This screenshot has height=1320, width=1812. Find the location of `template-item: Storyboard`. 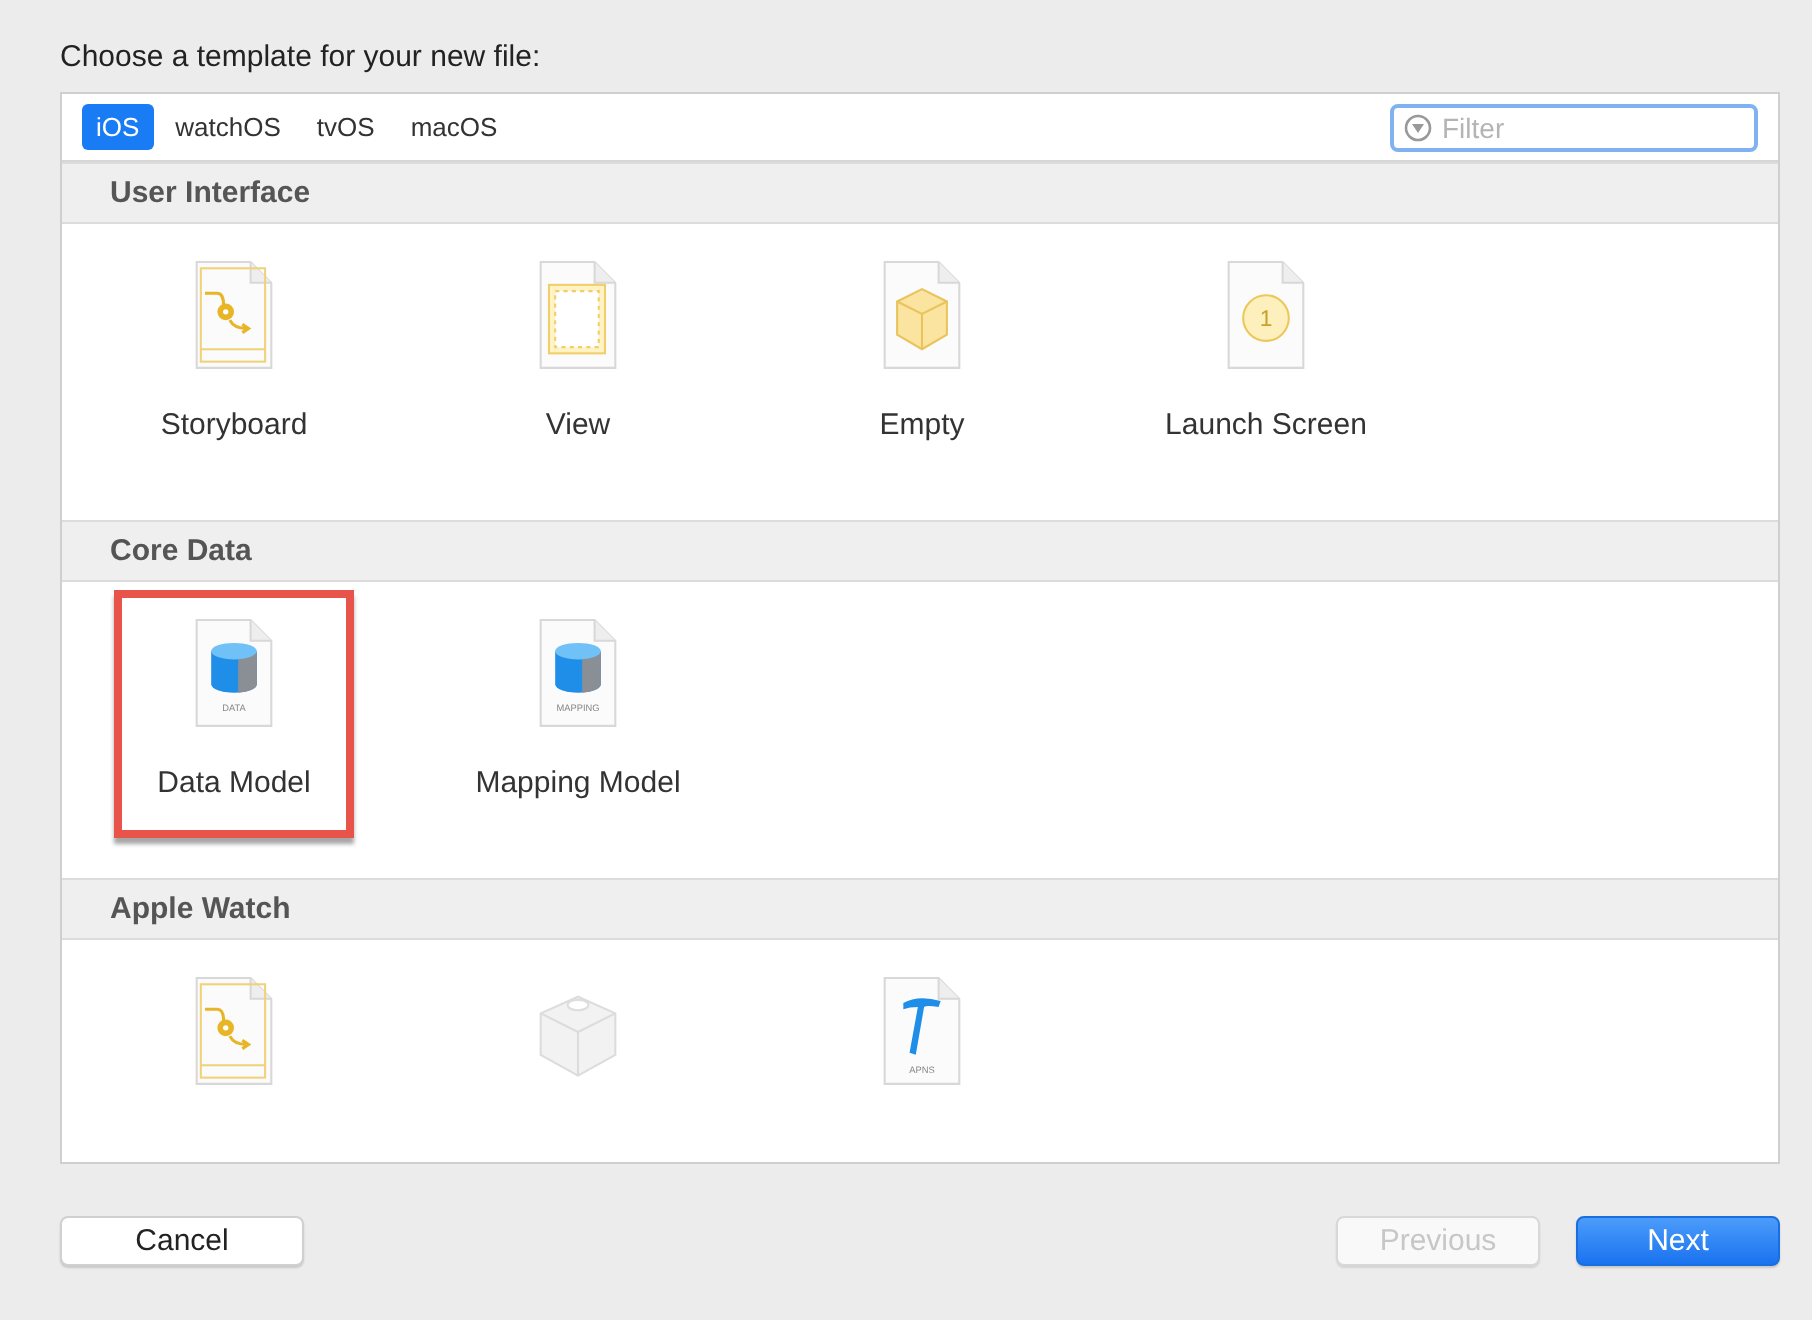

template-item: Storyboard is located at coordinates (234, 356).